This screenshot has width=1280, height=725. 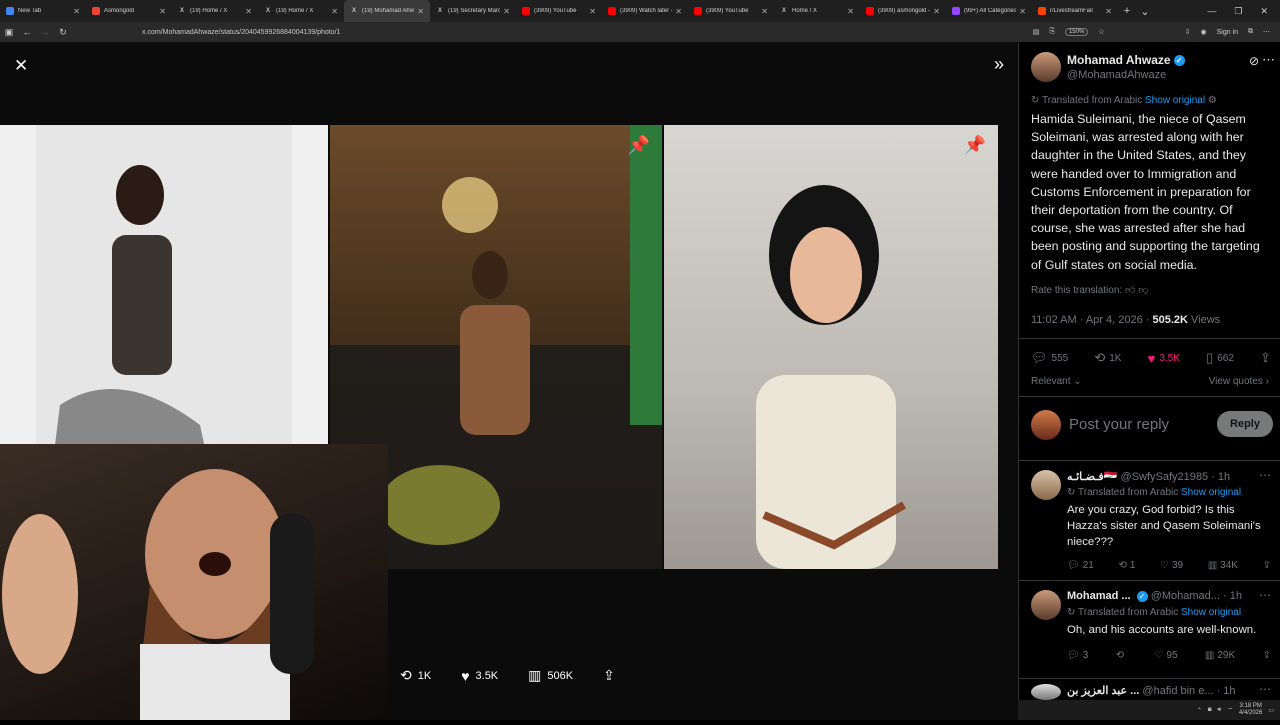 I want to click on reply-handle: @Mohamad... · 1h, so click(x=1196, y=596).